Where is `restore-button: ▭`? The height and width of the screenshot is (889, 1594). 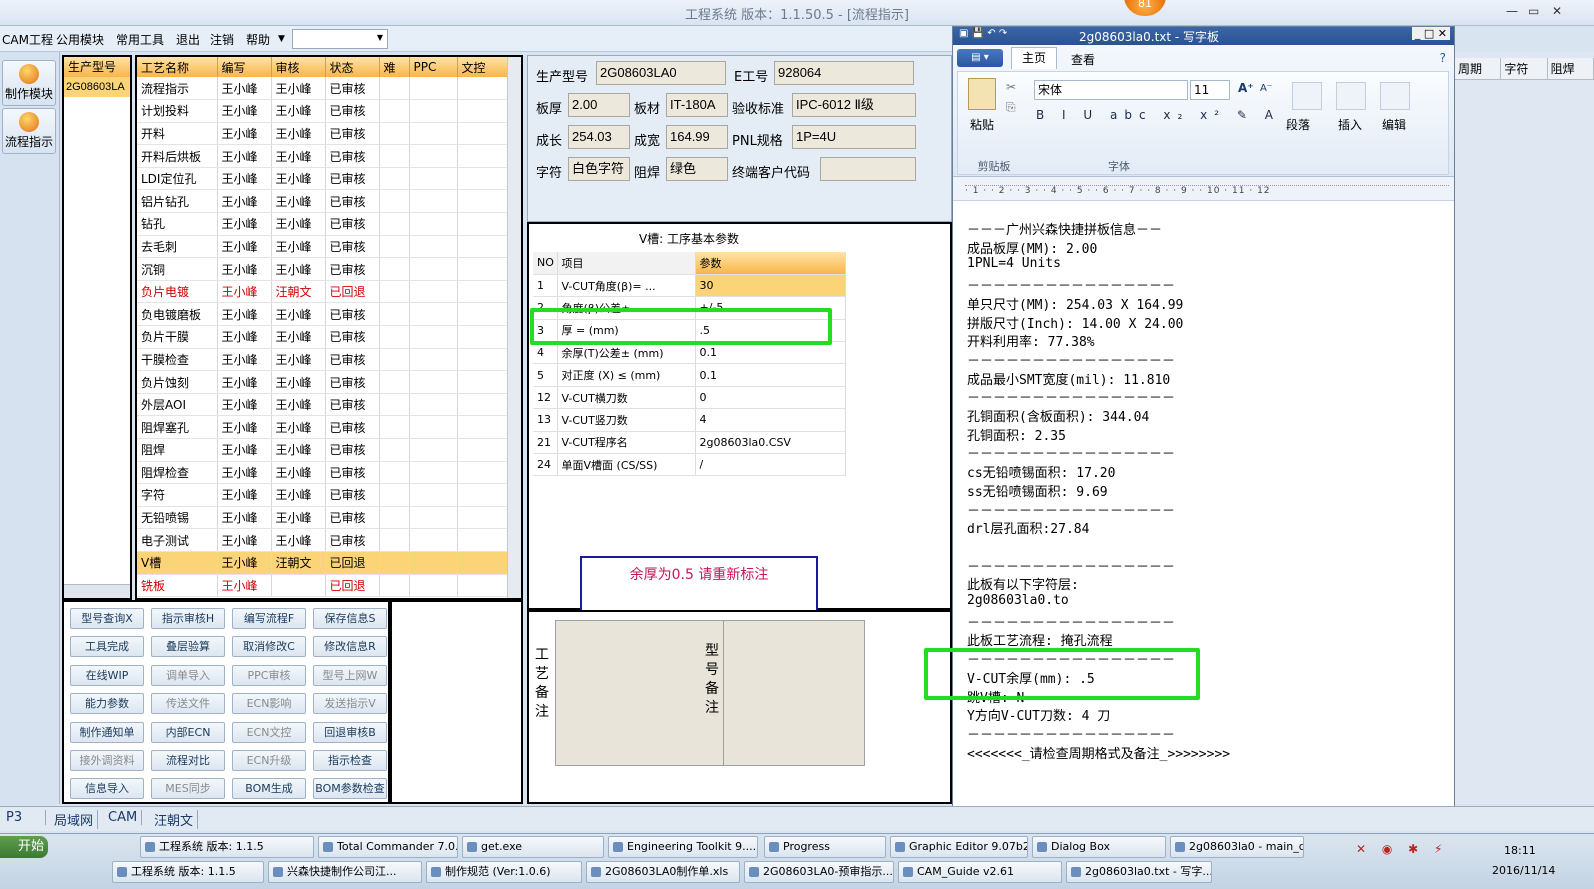 restore-button: ▭ is located at coordinates (1533, 11).